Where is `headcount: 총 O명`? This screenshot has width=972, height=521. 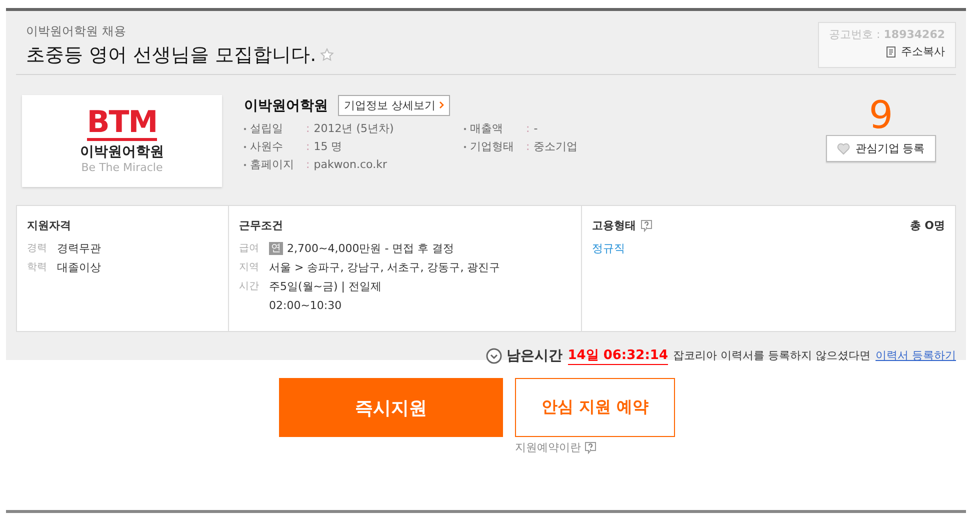 headcount: 총 O명 is located at coordinates (927, 225).